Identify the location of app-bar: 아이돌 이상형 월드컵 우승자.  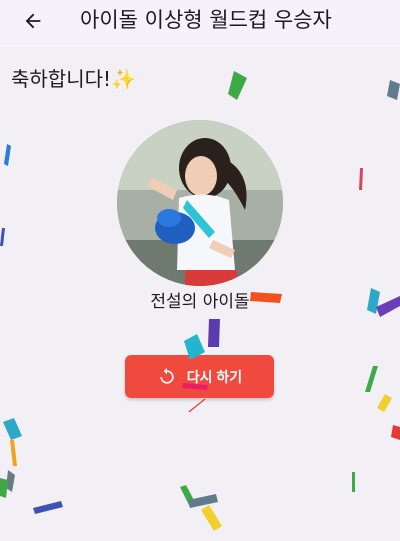
(200, 23).